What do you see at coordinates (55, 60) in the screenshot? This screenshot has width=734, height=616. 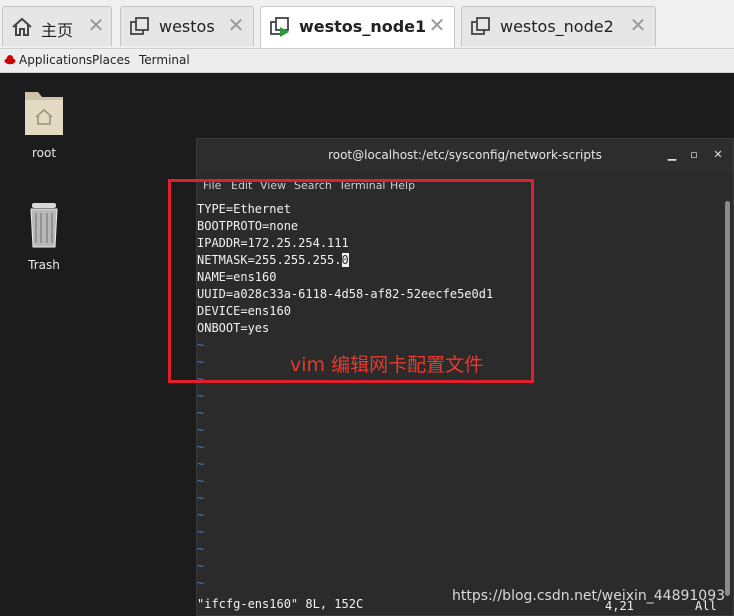 I see `applications-menu: Applications` at bounding box center [55, 60].